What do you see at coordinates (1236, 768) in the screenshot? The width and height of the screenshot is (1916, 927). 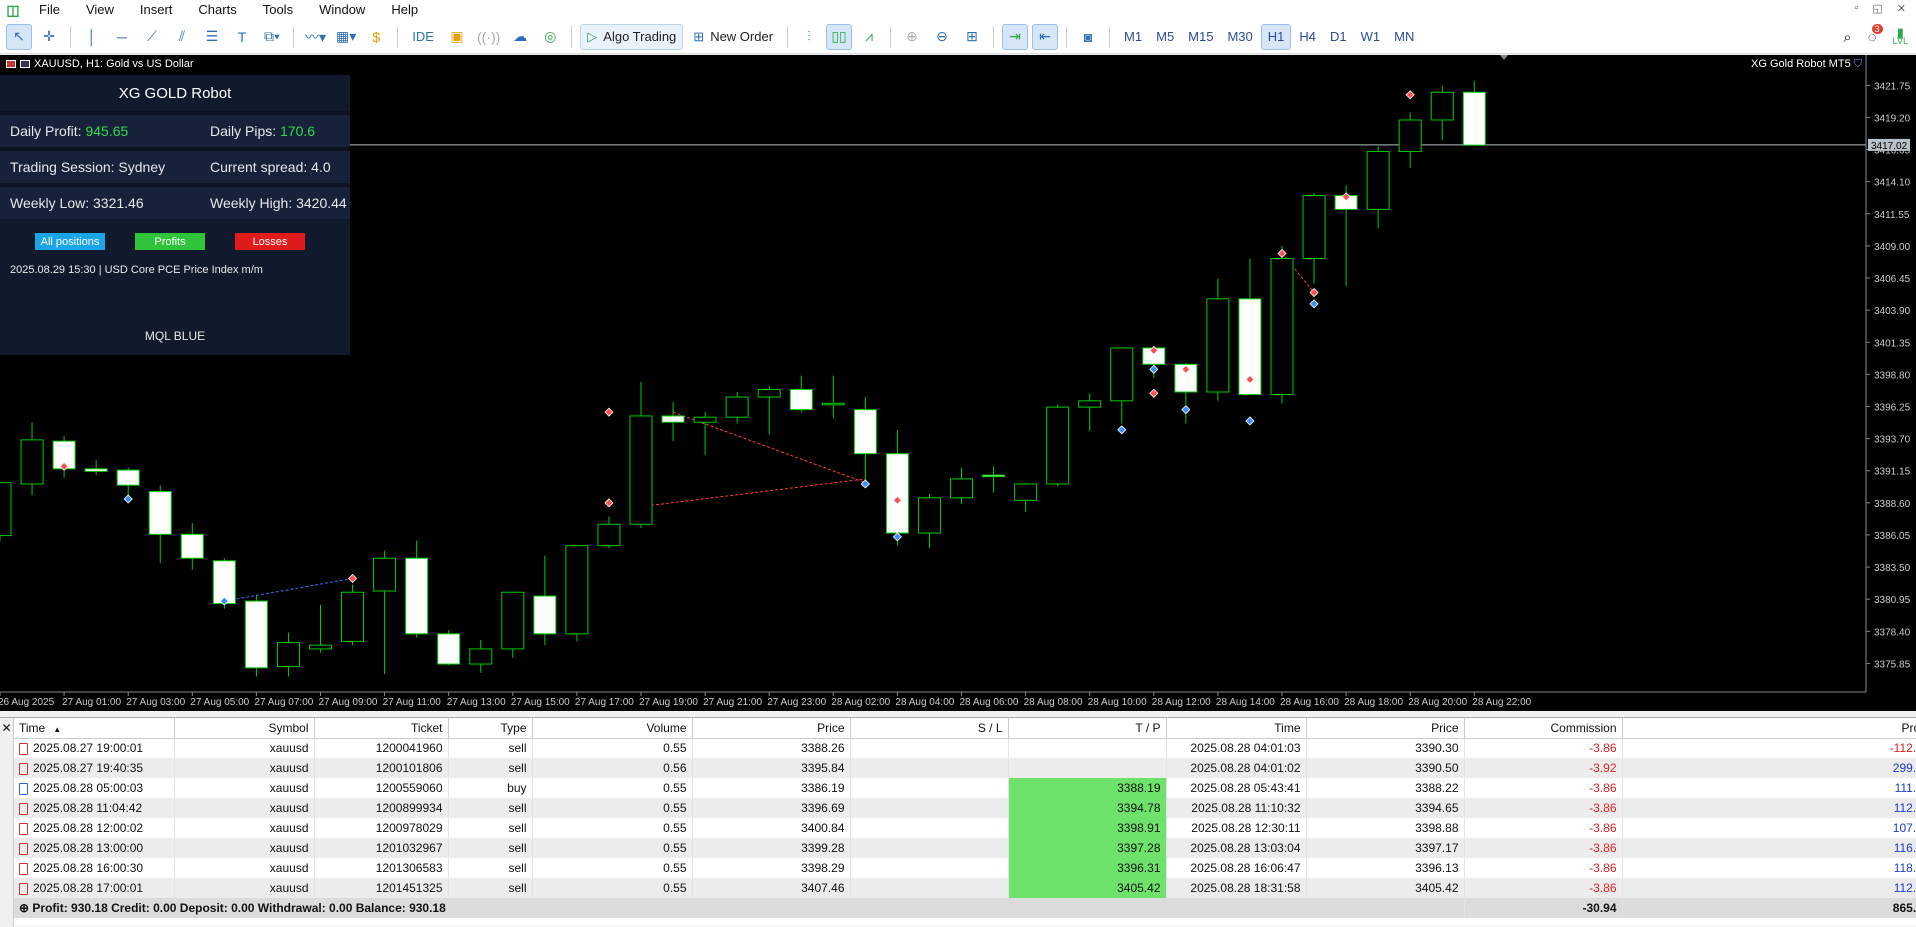 I see `table-cell: 2025.08.28 04:01:02` at bounding box center [1236, 768].